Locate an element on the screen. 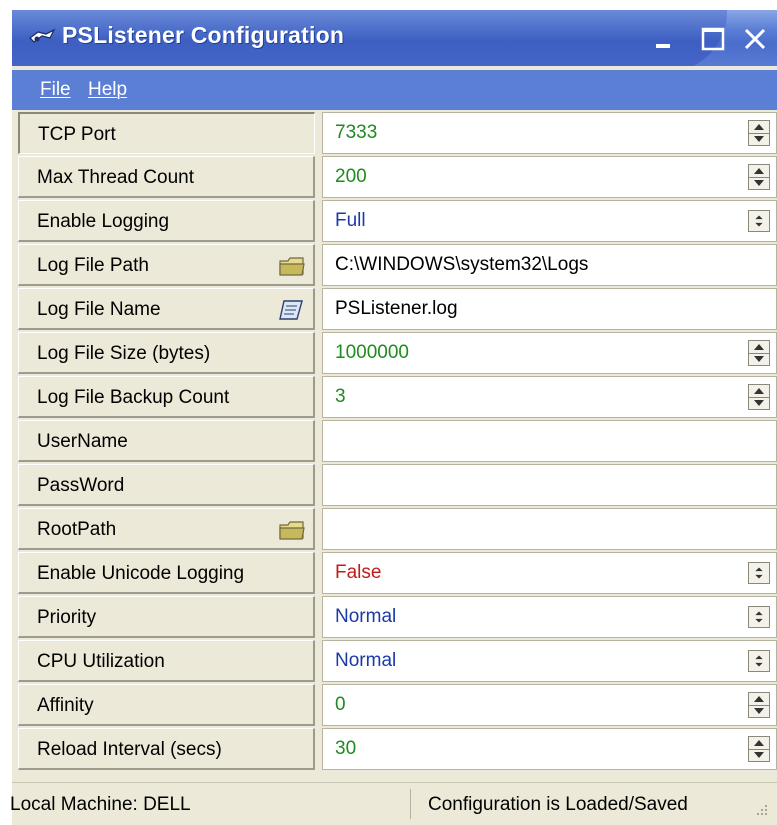  maximize-icon is located at coordinates (713, 39).